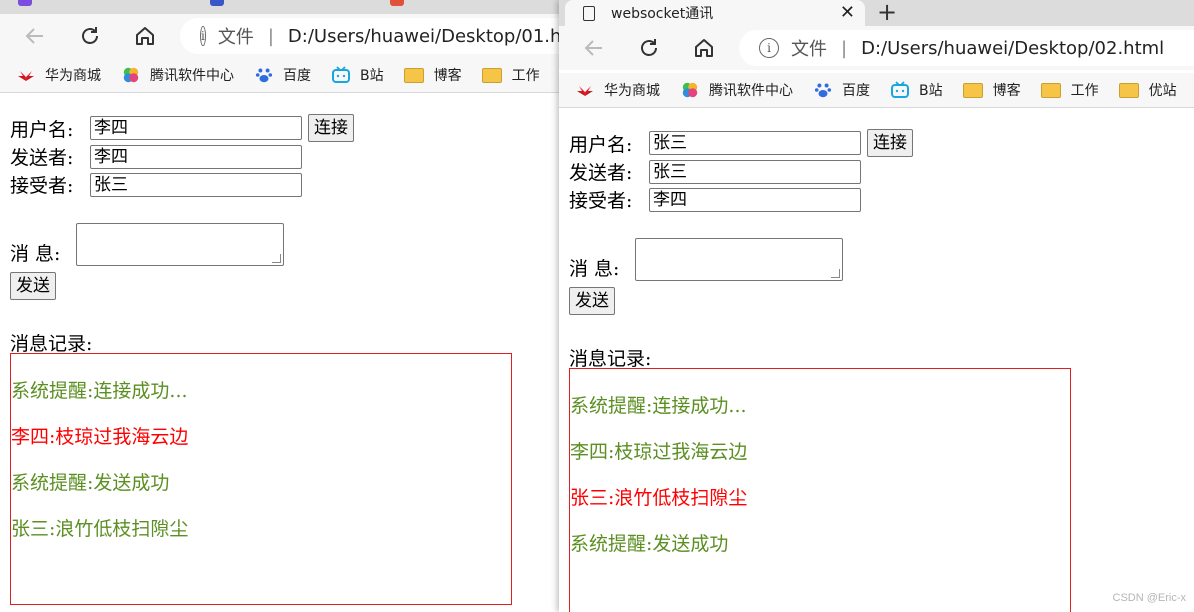 The width and height of the screenshot is (1194, 612). What do you see at coordinates (1149, 598) in the screenshot?
I see `watermark-text: CSDN @Eric-x` at bounding box center [1149, 598].